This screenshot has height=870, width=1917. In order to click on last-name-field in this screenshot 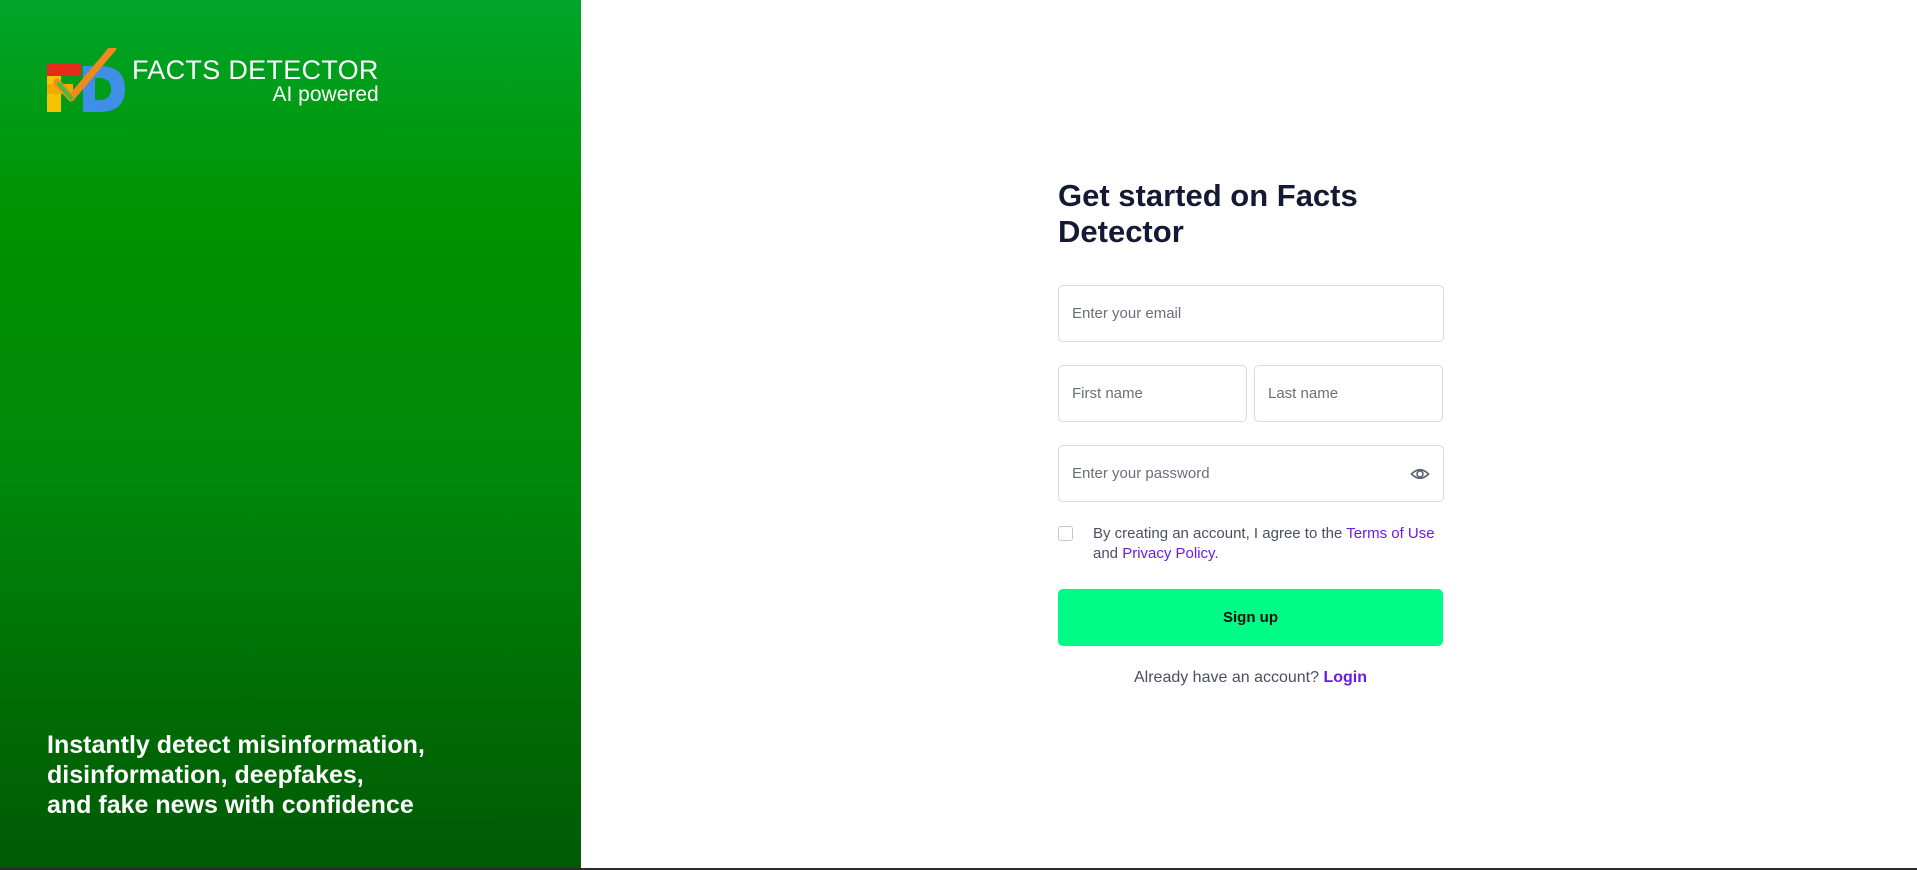, I will do `click(1348, 393)`.